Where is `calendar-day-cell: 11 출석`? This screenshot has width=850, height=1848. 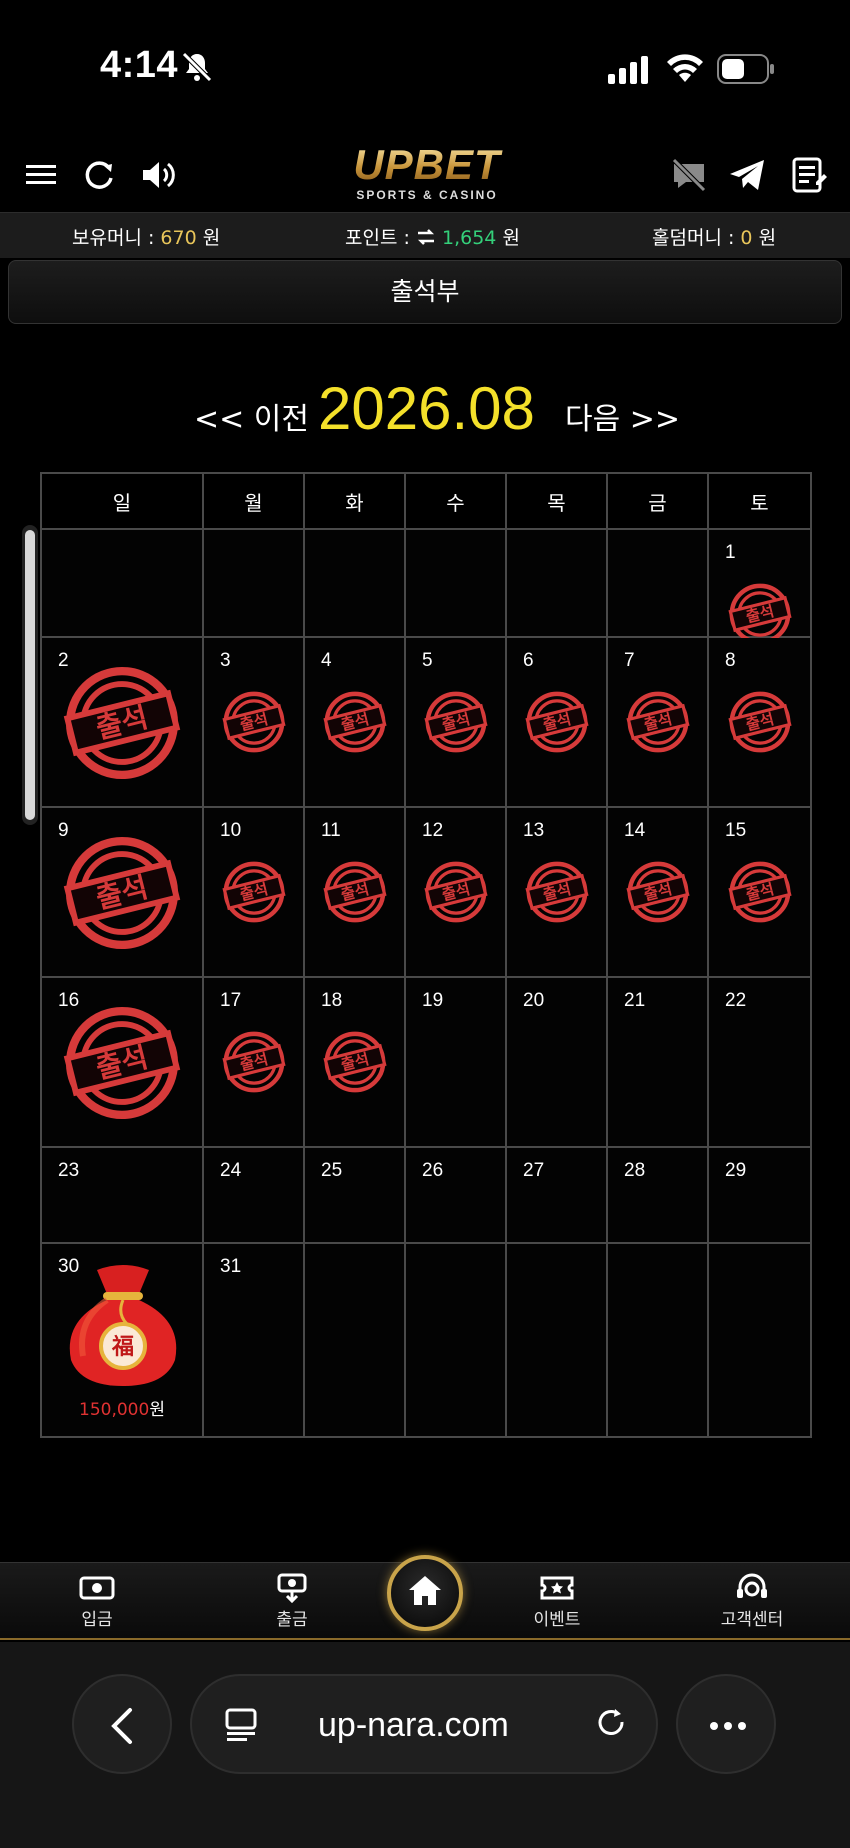
calendar-day-cell: 11 출석 is located at coordinates (354, 892).